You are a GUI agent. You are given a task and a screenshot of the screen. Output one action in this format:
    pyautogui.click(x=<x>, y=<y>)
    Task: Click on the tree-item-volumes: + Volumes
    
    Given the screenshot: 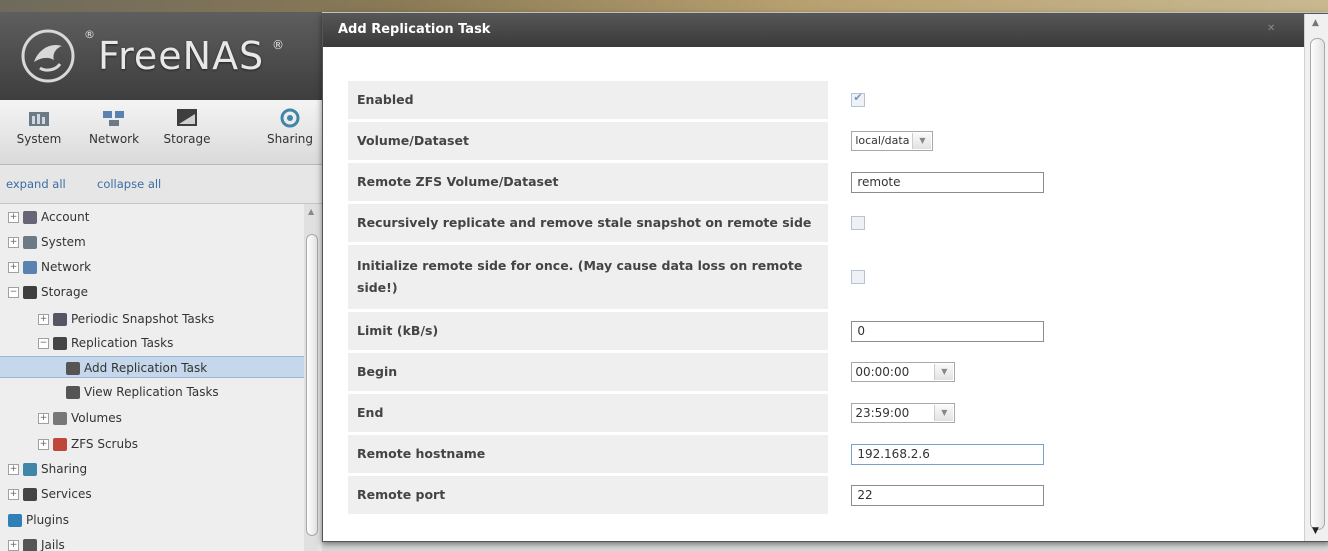 What is the action you would take?
    pyautogui.click(x=80, y=418)
    